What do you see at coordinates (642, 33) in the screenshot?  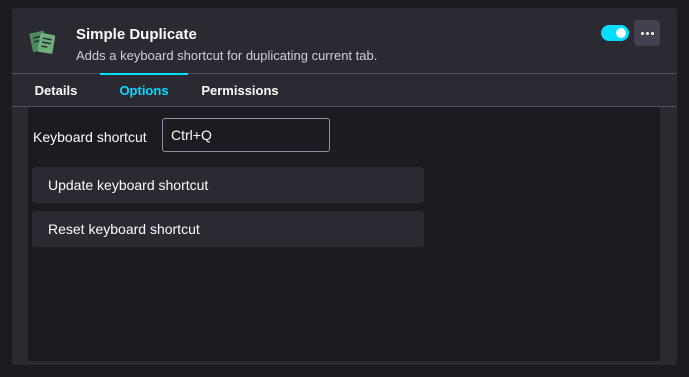 I see `ellipsis-icon` at bounding box center [642, 33].